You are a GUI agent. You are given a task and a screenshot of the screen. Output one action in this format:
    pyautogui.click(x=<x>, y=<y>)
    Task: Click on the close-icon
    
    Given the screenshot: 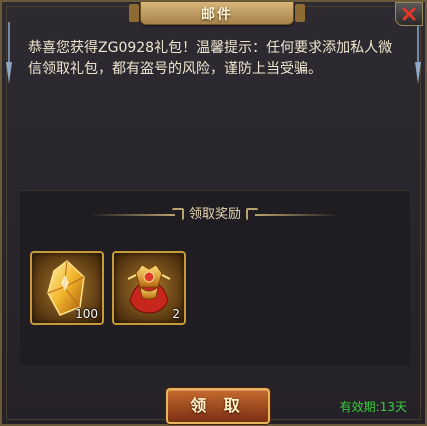 What is the action you would take?
    pyautogui.click(x=409, y=14)
    